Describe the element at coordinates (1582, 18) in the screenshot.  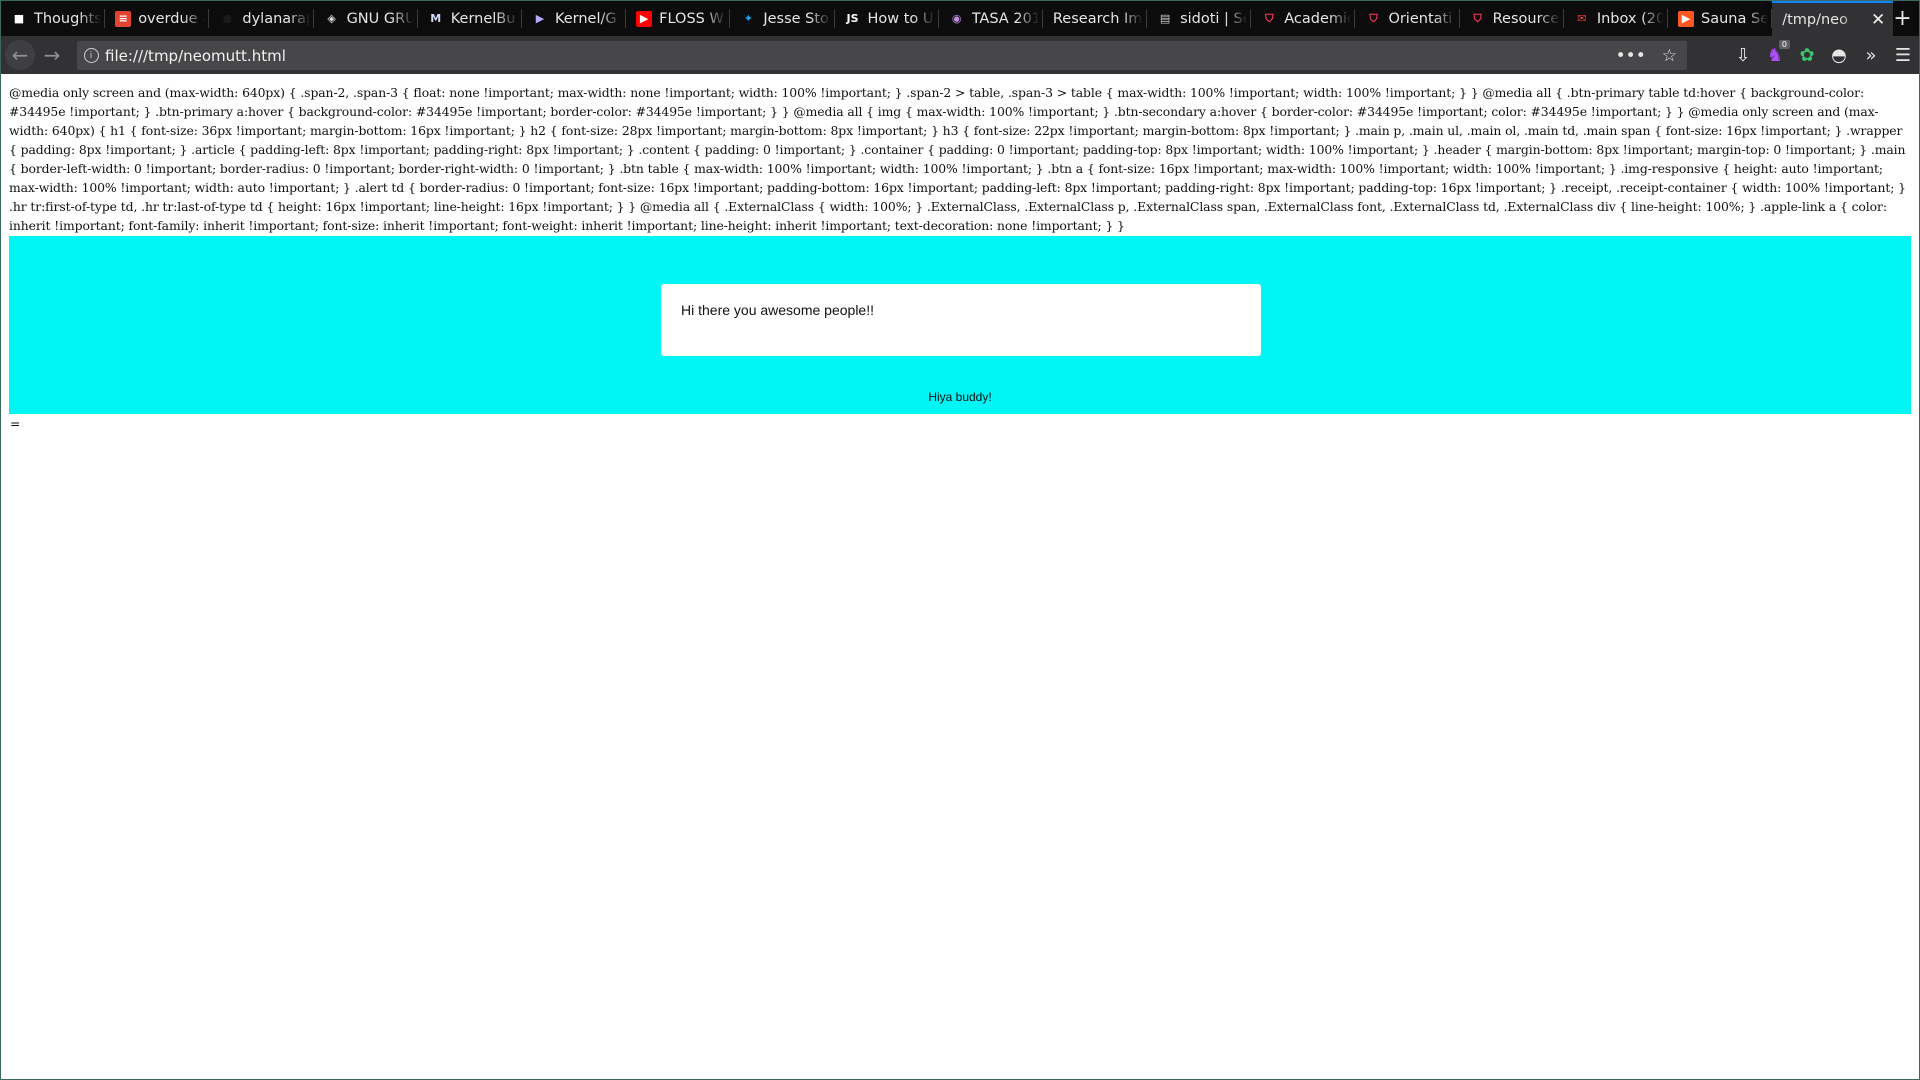
I see `gmail-icon: ✉` at that location.